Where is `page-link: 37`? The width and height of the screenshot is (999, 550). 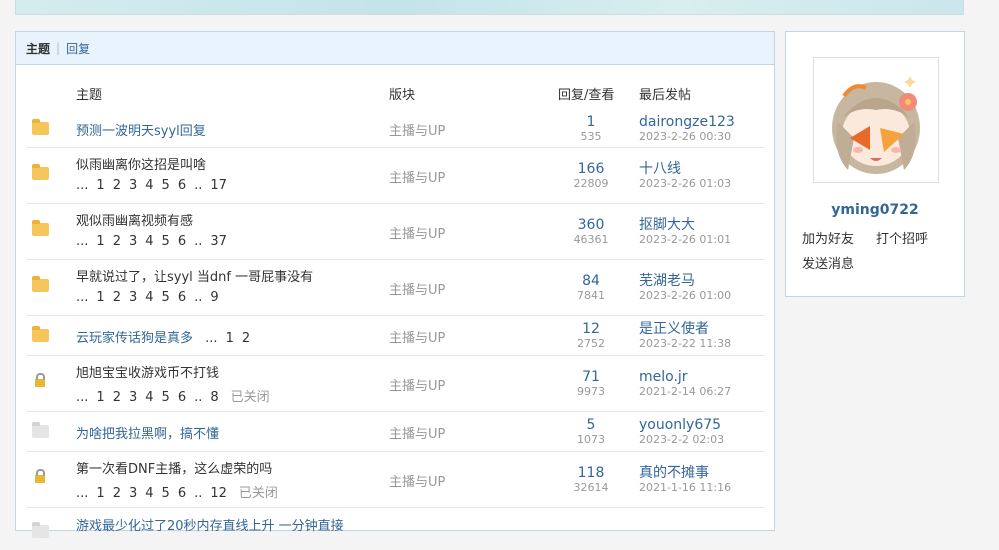
page-link: 37 is located at coordinates (218, 241).